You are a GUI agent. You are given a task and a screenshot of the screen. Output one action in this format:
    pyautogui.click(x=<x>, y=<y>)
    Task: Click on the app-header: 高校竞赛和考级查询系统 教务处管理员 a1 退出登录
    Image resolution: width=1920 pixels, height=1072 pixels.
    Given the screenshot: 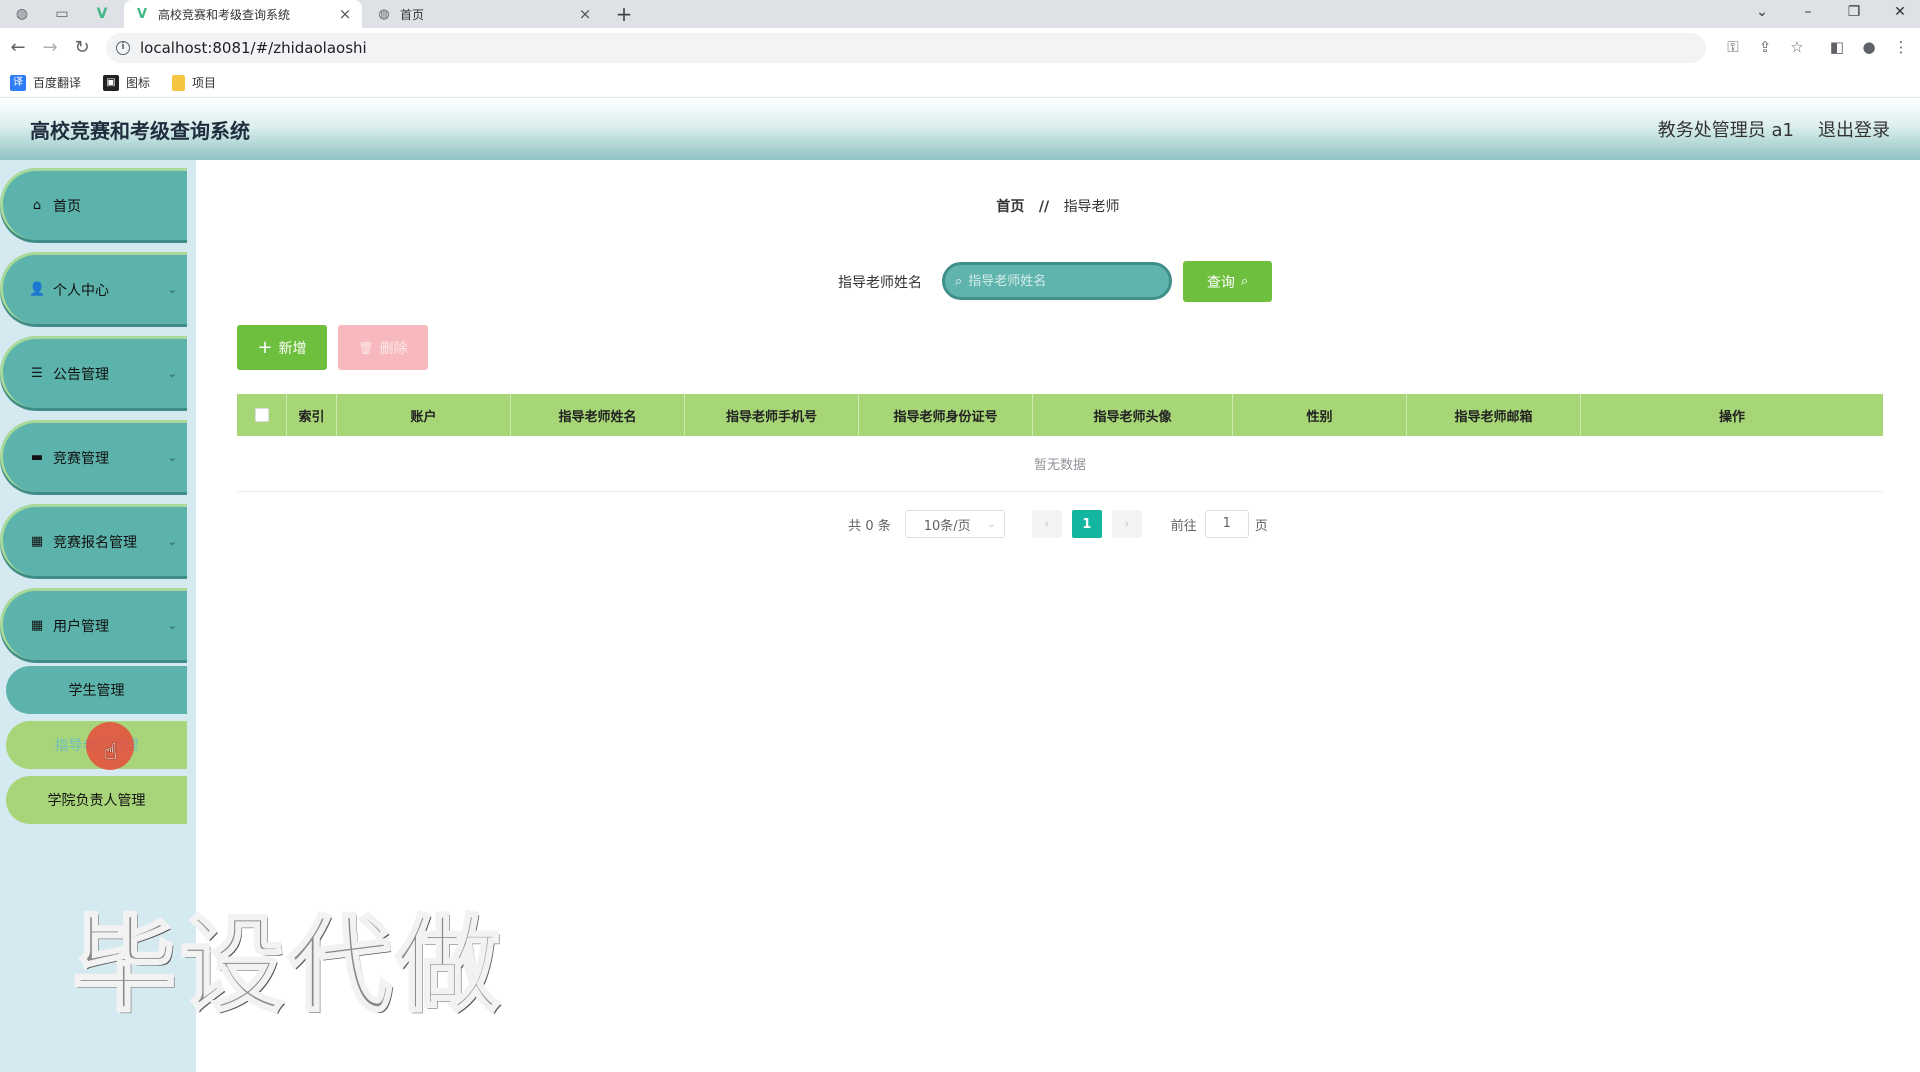 What is the action you would take?
    pyautogui.click(x=960, y=129)
    